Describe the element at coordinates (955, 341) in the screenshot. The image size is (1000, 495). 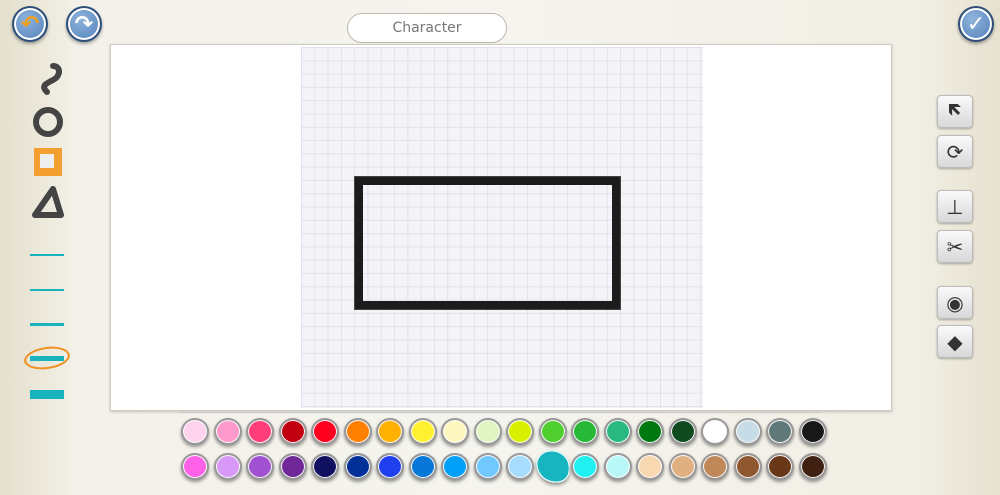
I see `paint-bucket-button: ◆` at that location.